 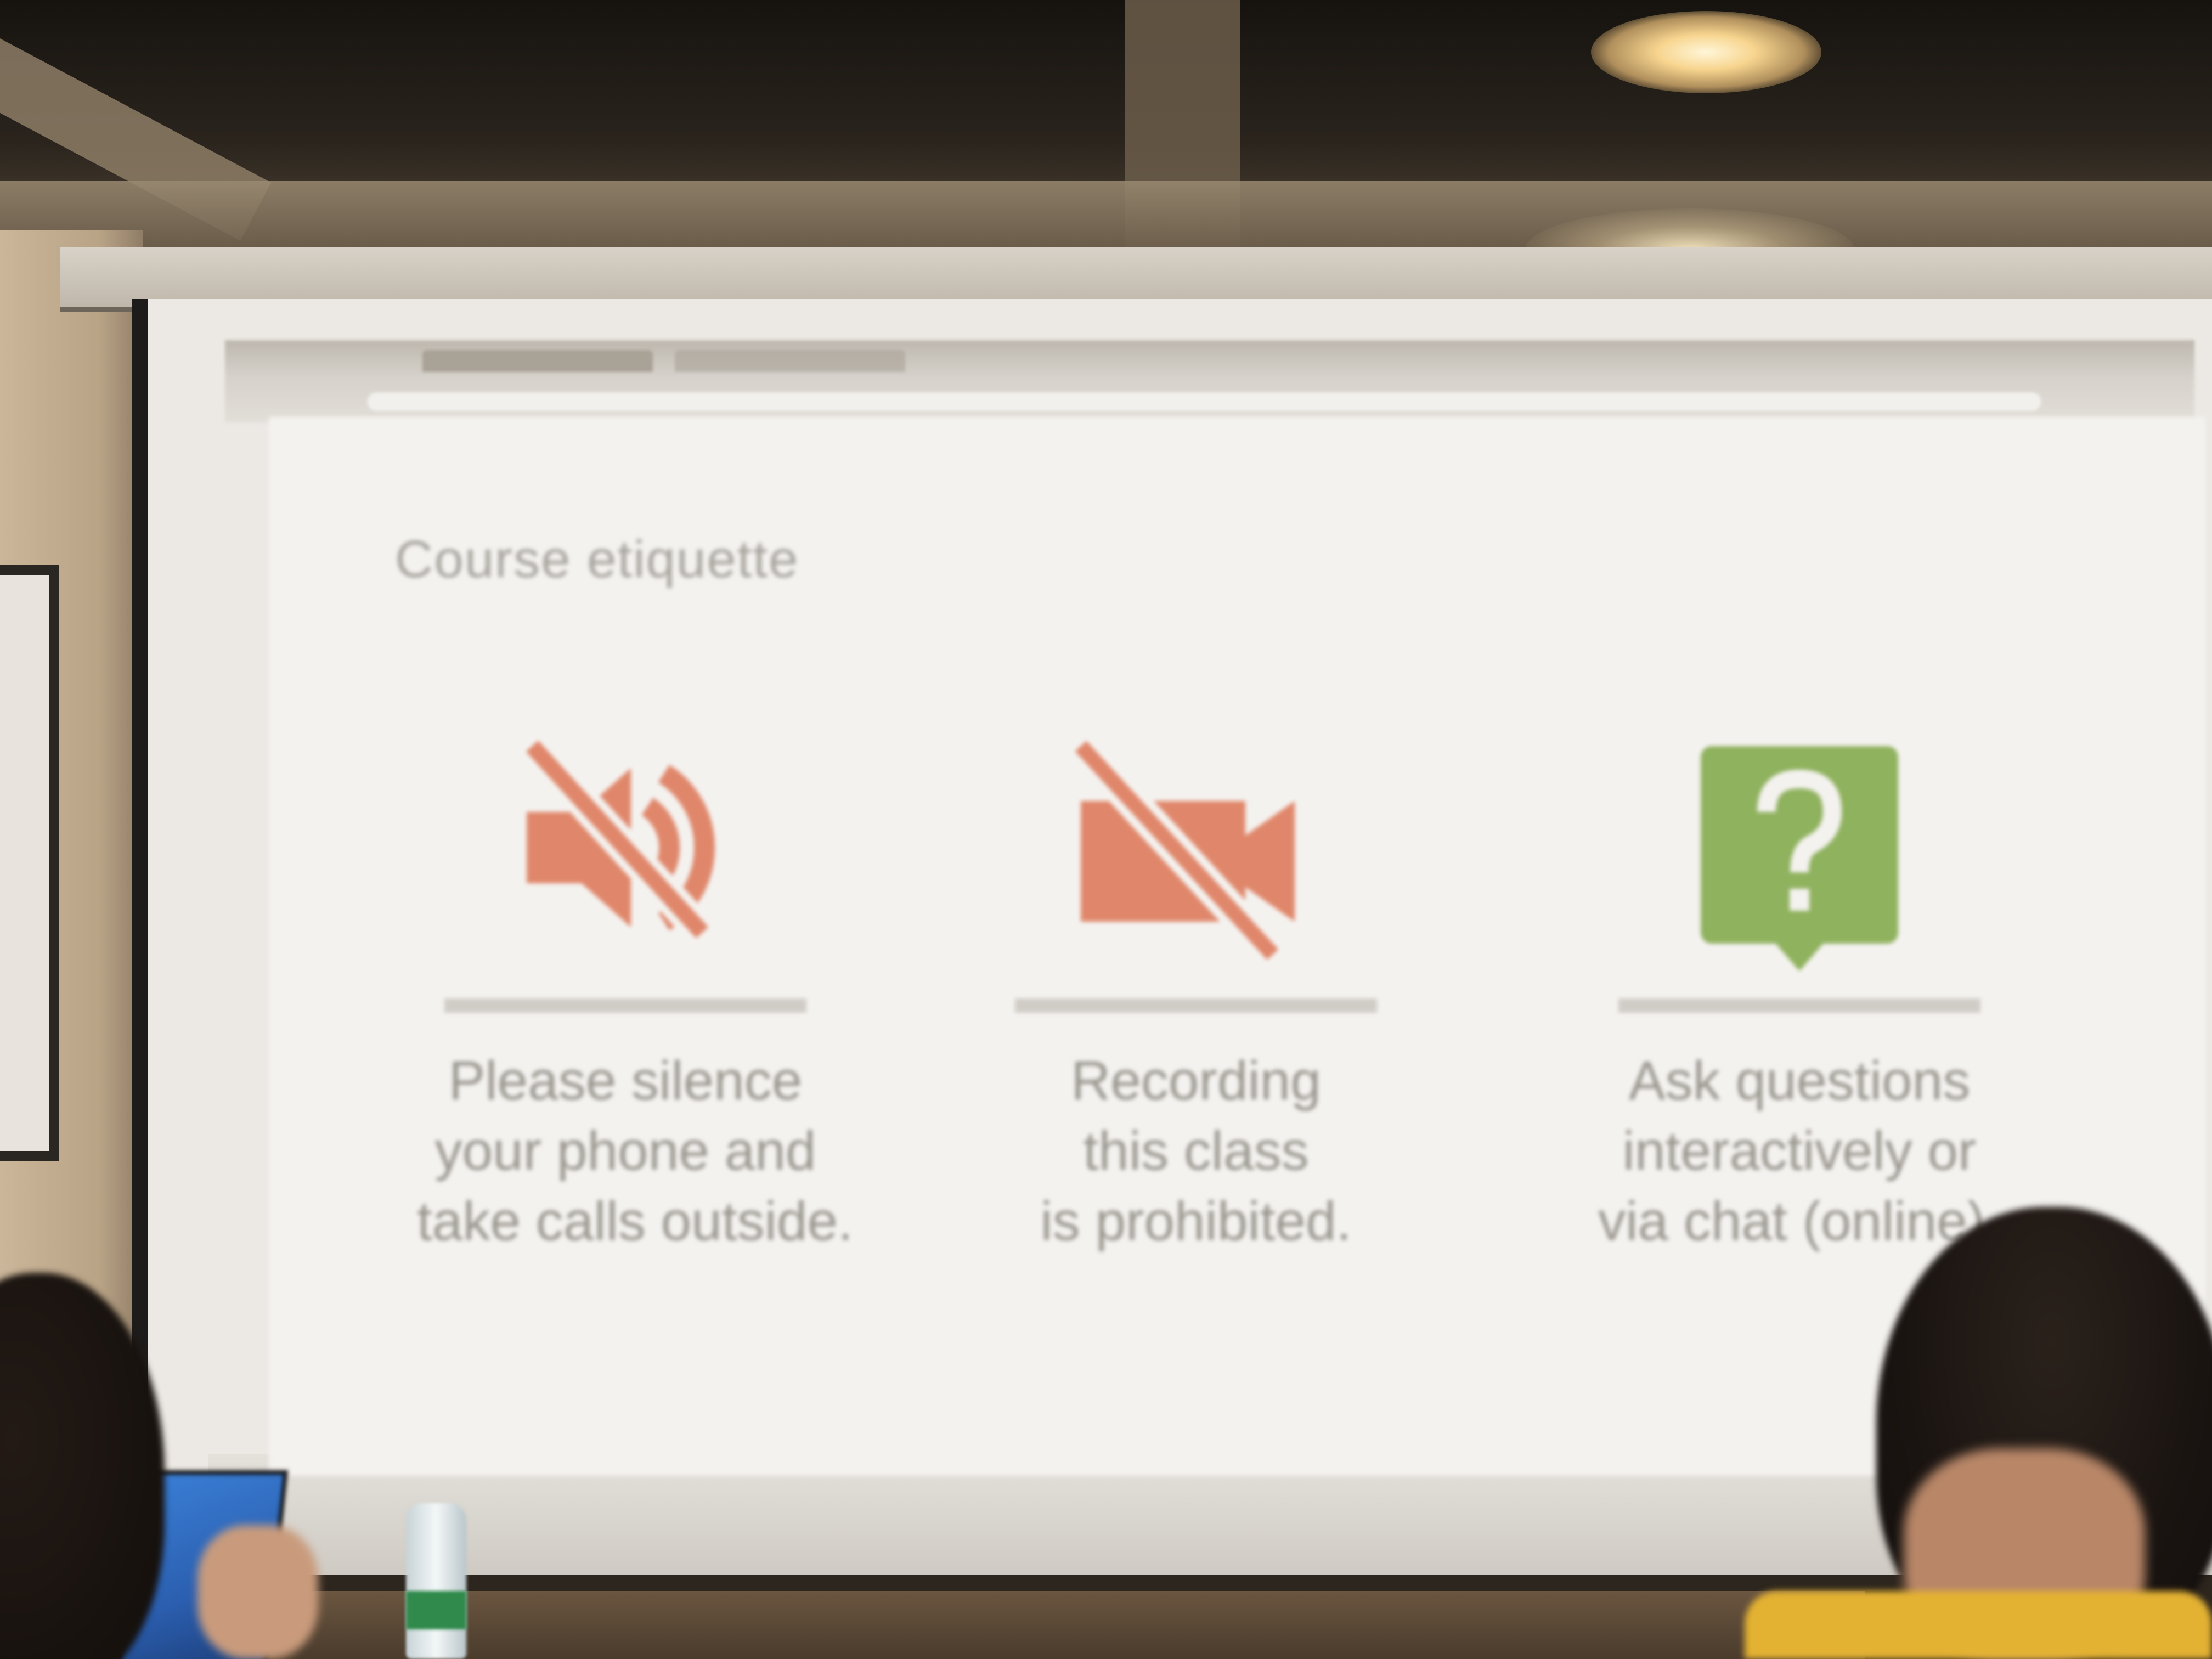 What do you see at coordinates (1706, 52) in the screenshot?
I see `ceiling-lamp` at bounding box center [1706, 52].